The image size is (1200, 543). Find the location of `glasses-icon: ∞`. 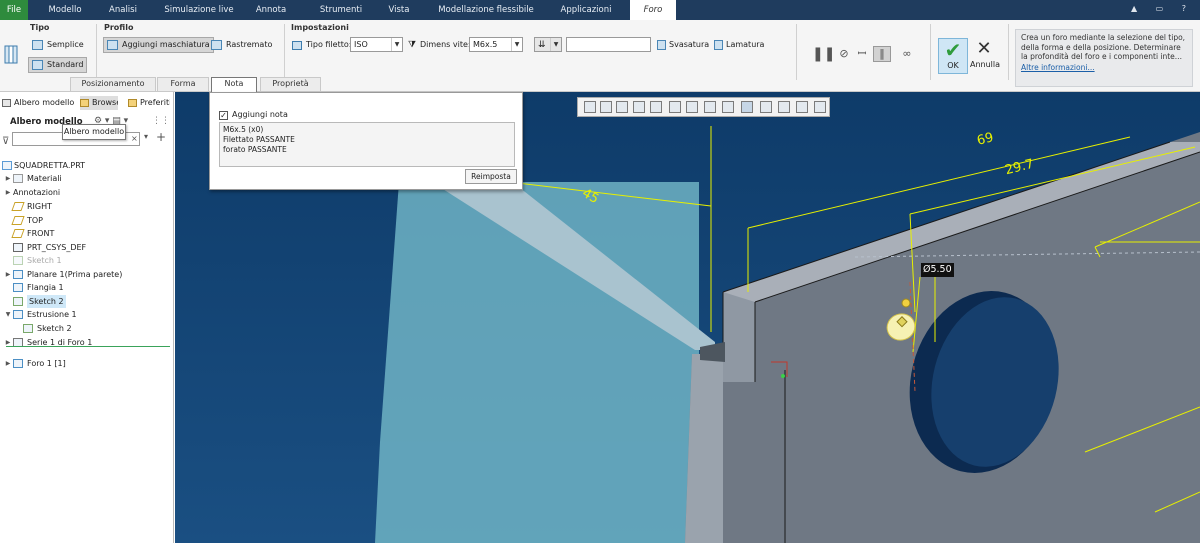

glasses-icon: ∞ is located at coordinates (907, 54).